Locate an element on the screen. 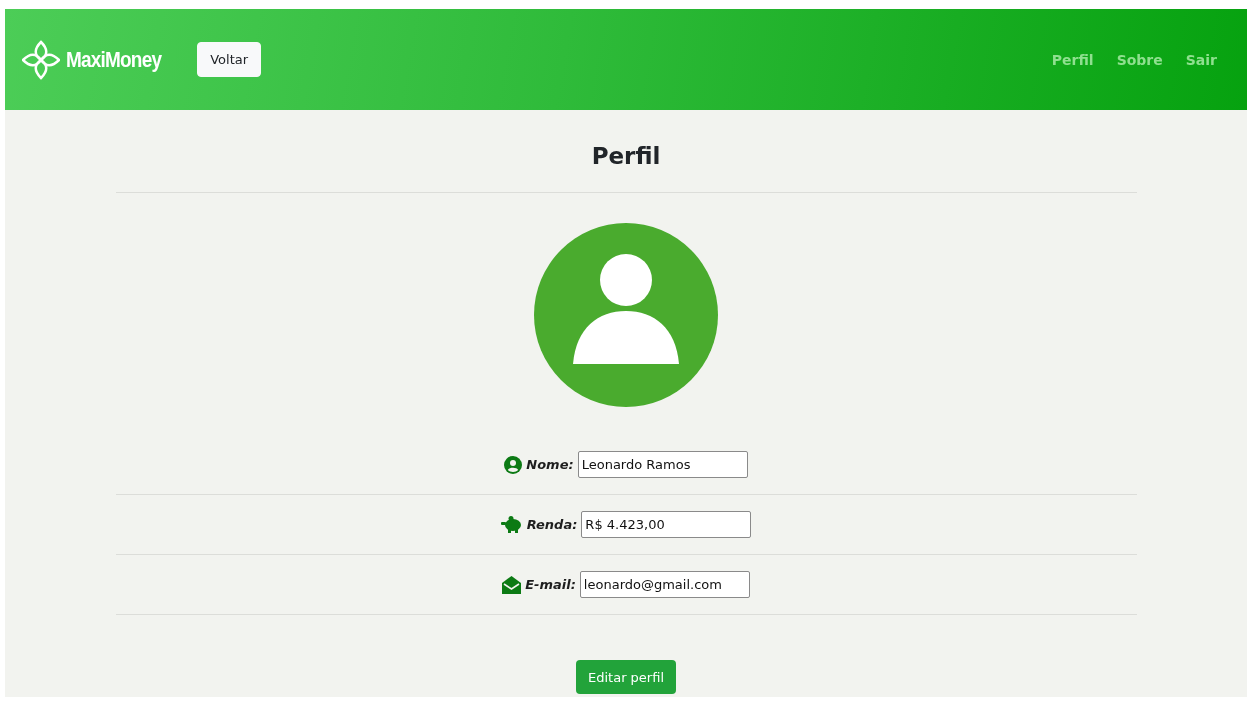  brand-name: MaxiMoney is located at coordinates (114, 59).